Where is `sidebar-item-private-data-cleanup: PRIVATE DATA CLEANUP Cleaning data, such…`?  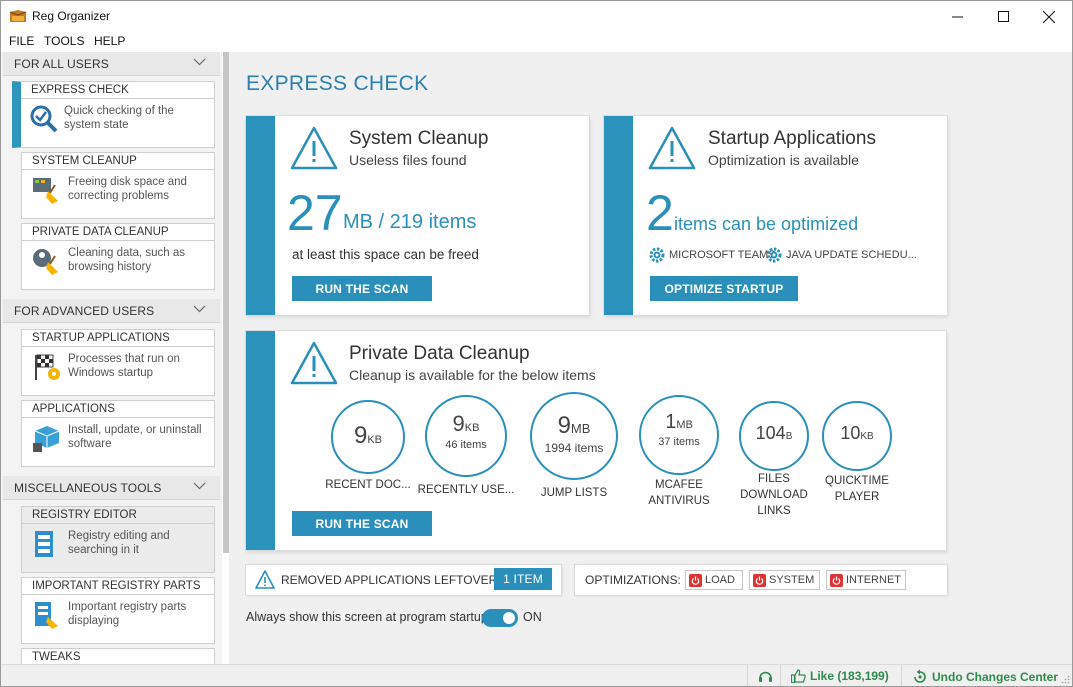
sidebar-item-private-data-cleanup: PRIVATE DATA CLEANUP Cleaning data, such… is located at coordinates (118, 256).